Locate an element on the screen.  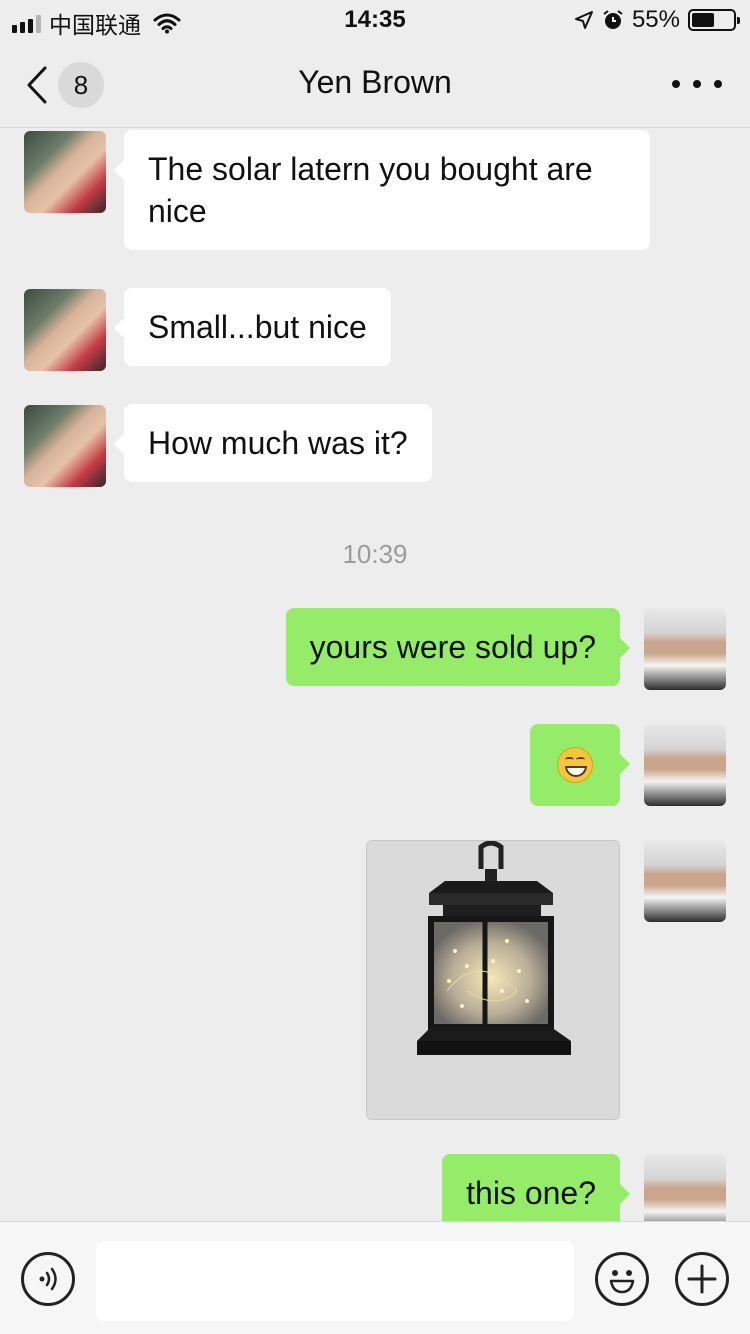
incoming-message: Small...but nice is located at coordinates (252, 327).